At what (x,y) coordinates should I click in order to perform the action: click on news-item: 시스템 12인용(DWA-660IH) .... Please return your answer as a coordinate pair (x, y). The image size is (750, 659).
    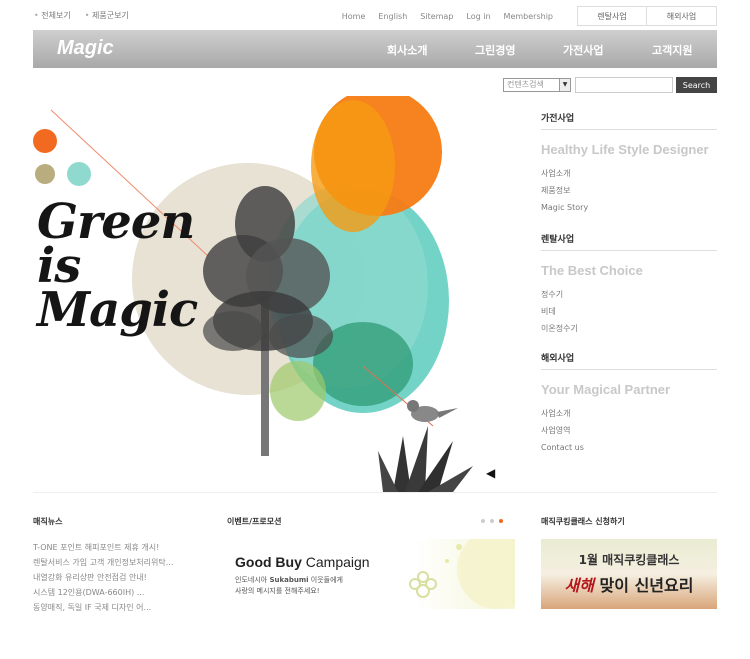
    Looking at the image, I should click on (103, 592).